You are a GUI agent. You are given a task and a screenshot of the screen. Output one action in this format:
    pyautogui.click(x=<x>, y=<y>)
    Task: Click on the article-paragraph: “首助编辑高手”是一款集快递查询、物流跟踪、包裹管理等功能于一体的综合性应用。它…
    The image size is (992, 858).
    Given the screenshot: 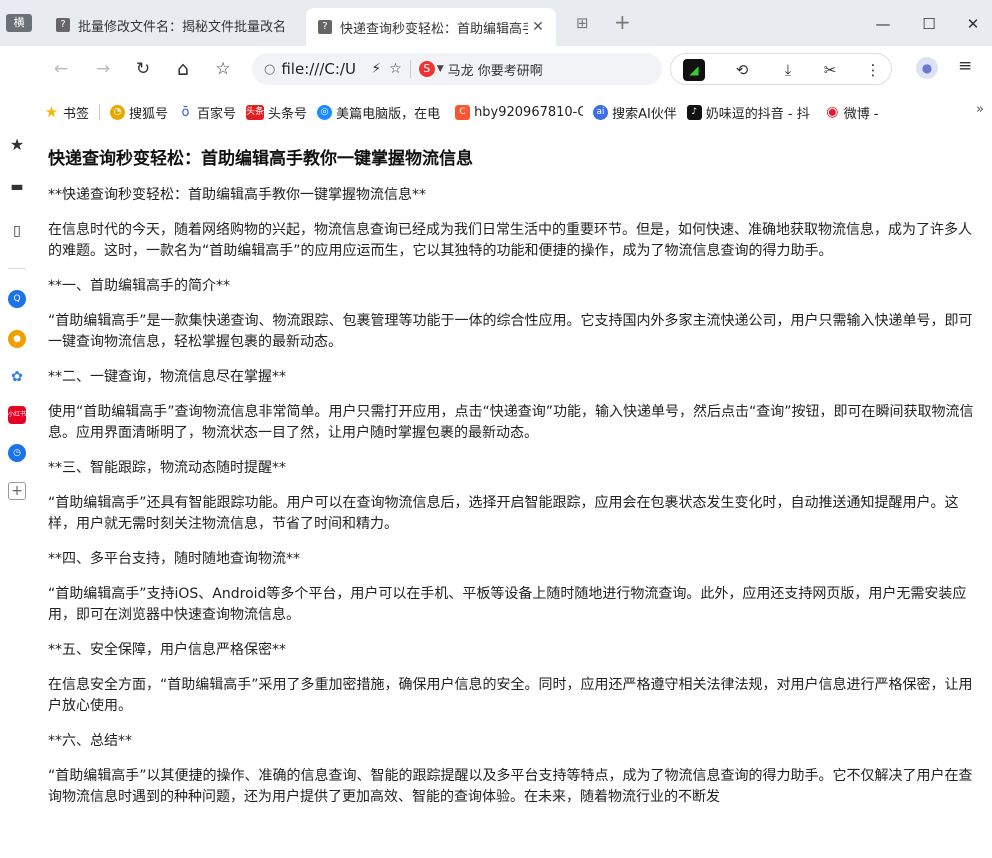 What is the action you would take?
    pyautogui.click(x=510, y=331)
    